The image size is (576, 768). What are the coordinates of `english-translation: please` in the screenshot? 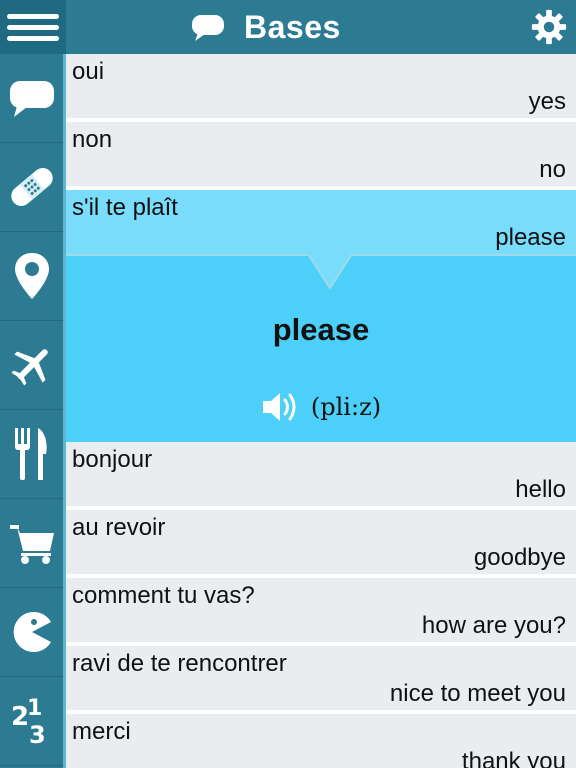 It's located at (530, 237).